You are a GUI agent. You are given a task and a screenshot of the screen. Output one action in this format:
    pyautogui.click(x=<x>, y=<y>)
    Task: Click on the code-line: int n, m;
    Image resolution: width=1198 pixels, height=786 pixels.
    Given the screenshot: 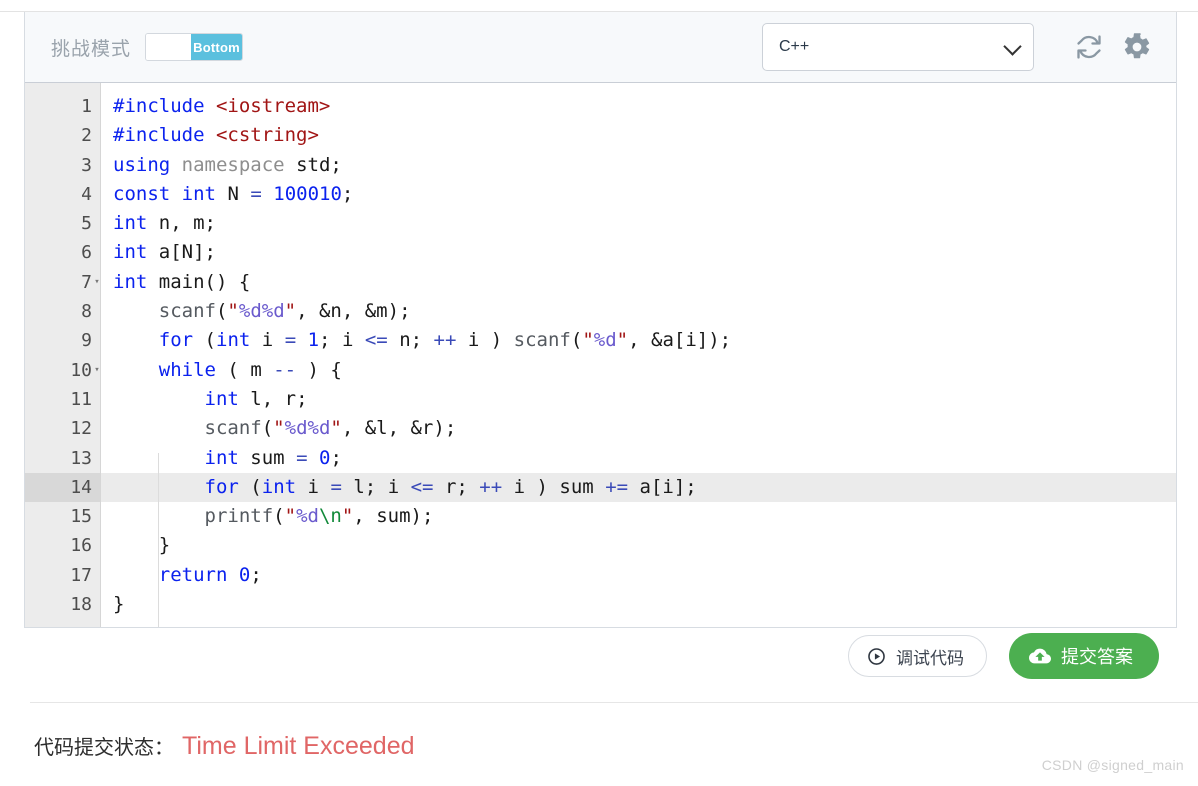 What is the action you would take?
    pyautogui.click(x=638, y=223)
    